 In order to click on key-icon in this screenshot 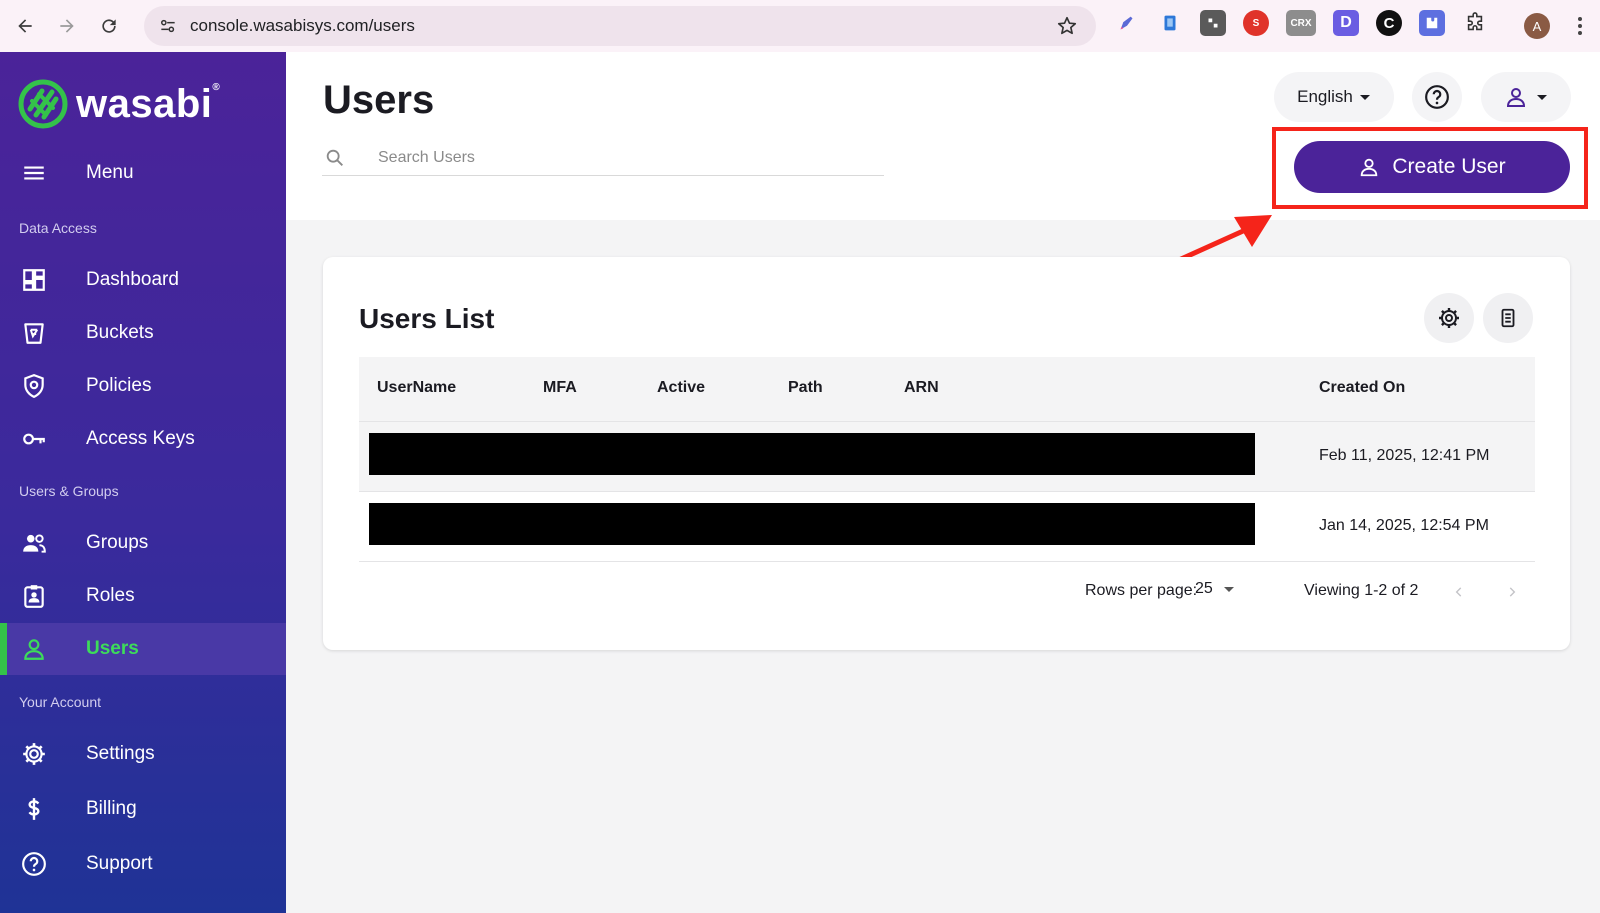, I will do `click(34, 439)`.